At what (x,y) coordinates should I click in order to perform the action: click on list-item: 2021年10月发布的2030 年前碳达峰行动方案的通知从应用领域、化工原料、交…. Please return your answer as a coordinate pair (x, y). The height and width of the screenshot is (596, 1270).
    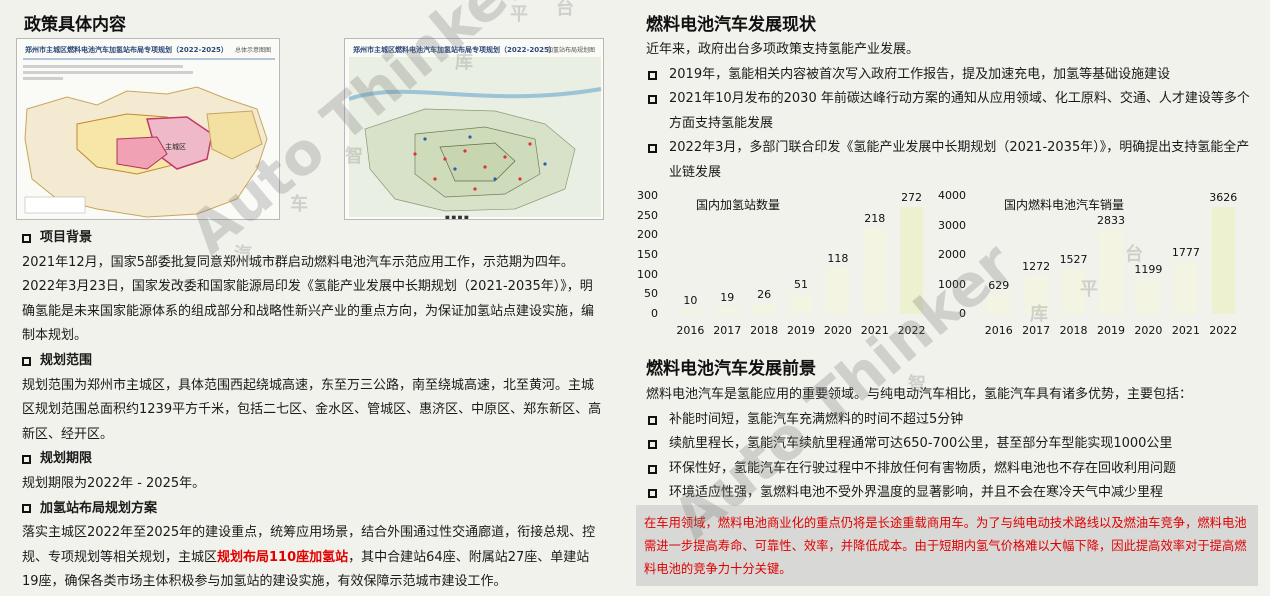
    Looking at the image, I should click on (951, 111).